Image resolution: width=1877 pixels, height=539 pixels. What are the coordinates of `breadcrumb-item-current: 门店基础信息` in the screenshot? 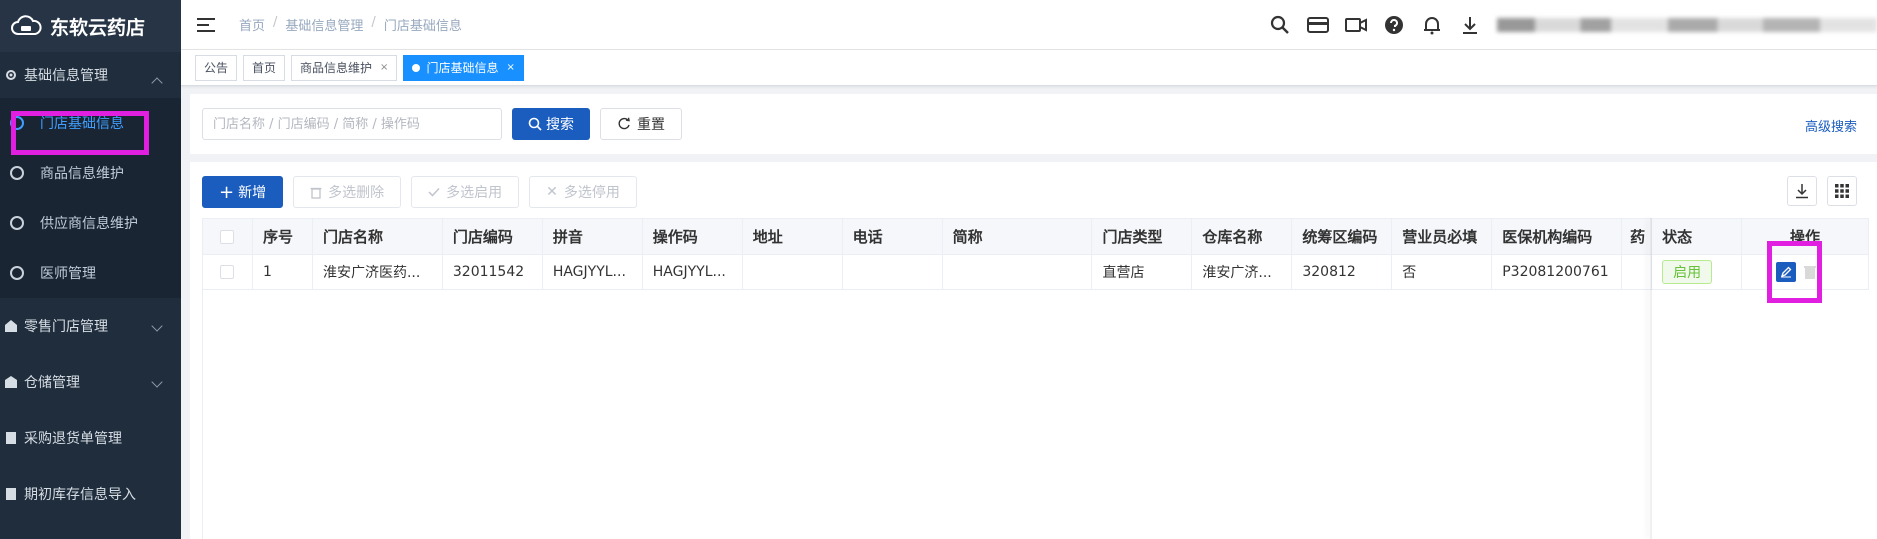 It's located at (422, 26).